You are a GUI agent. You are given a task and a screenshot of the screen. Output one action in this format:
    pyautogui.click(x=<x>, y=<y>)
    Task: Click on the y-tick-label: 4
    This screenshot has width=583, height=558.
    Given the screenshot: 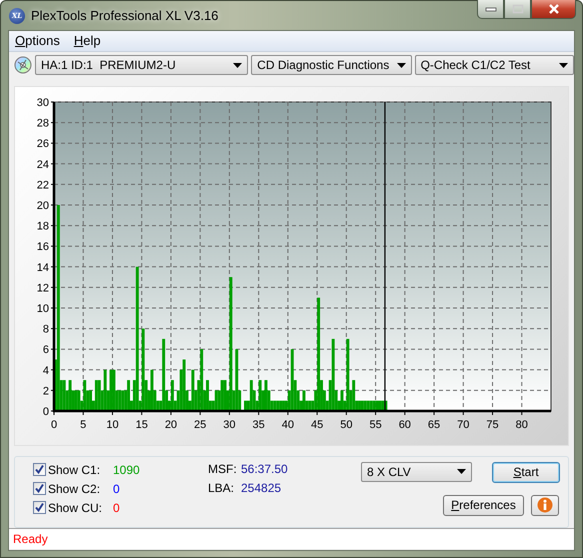 What is the action you would take?
    pyautogui.click(x=45, y=370)
    